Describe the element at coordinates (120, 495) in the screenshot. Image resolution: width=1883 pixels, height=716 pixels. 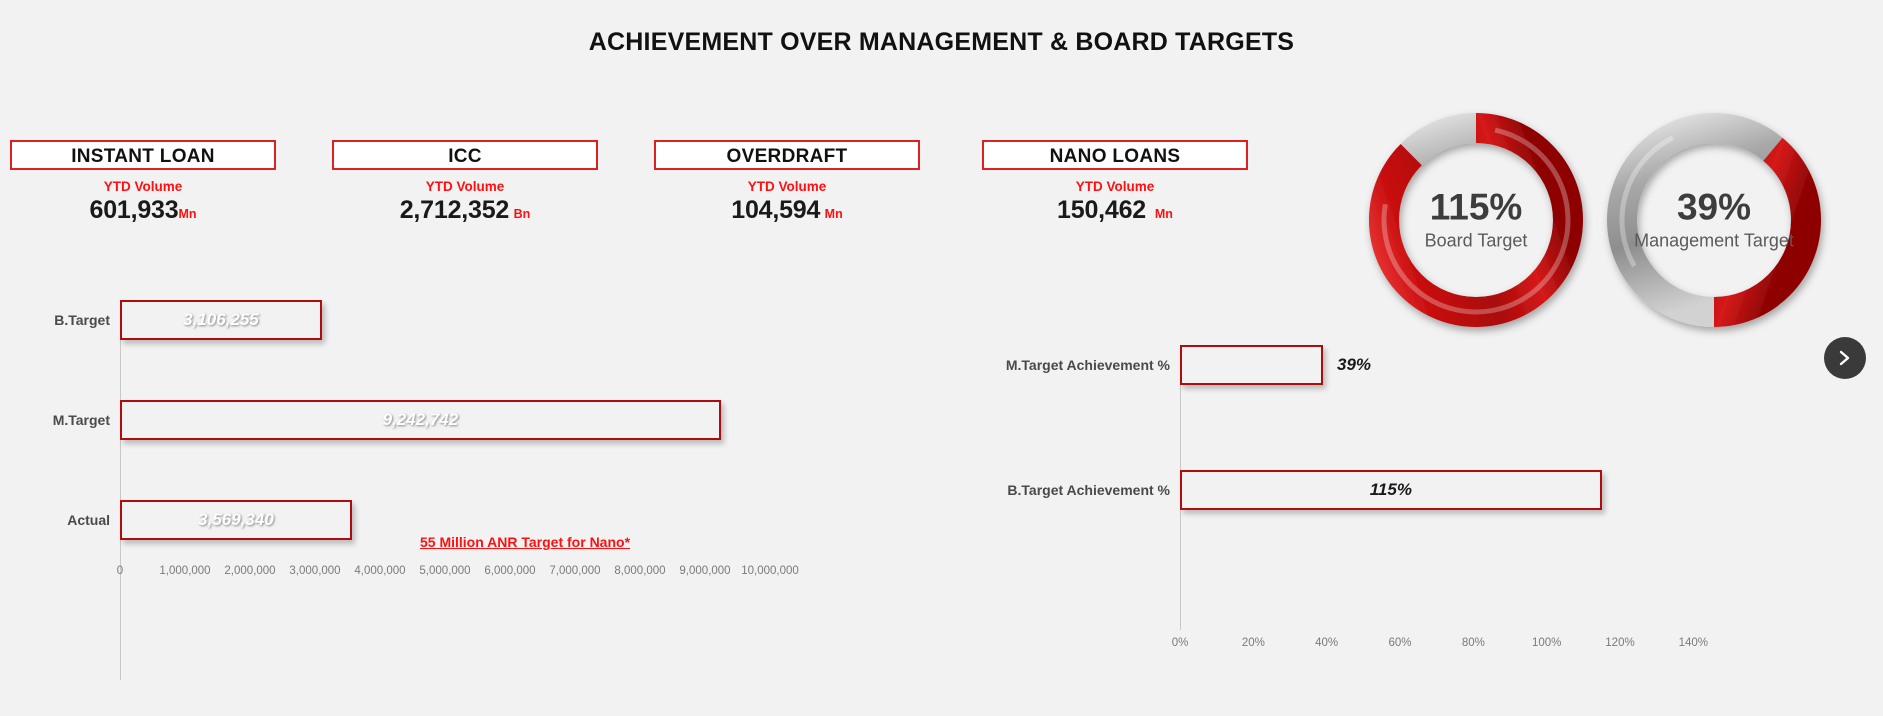
I see `y-axis-line` at that location.